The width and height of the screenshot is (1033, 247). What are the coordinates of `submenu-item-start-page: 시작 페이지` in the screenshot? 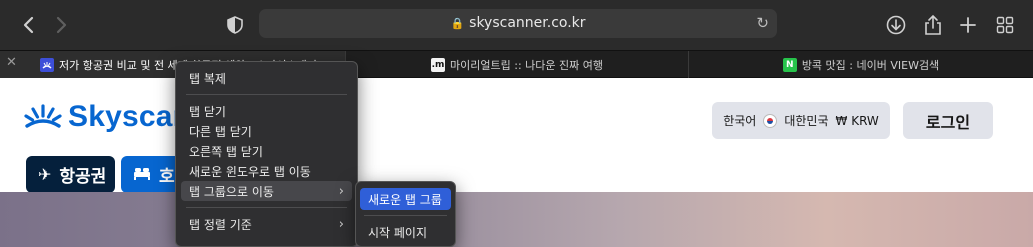 It's located at (405, 232).